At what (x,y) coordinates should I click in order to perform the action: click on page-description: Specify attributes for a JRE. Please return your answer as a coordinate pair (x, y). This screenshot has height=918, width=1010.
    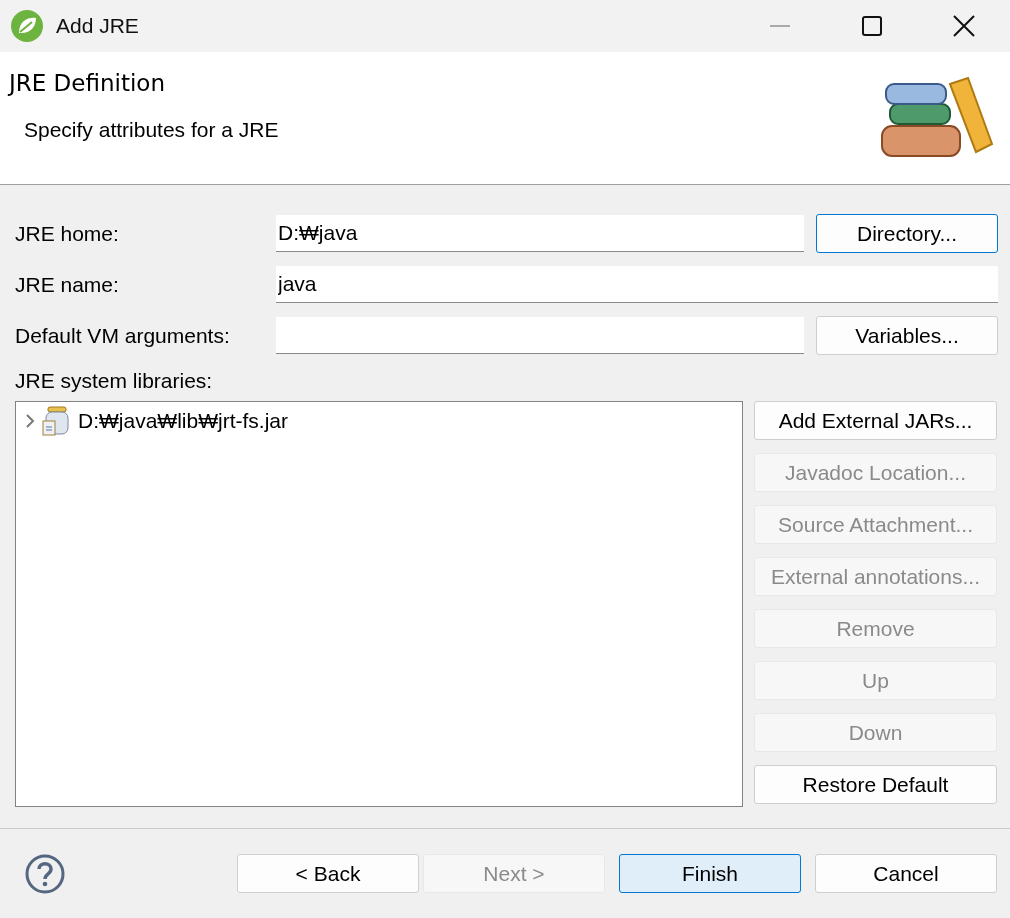
    Looking at the image, I should click on (152, 130).